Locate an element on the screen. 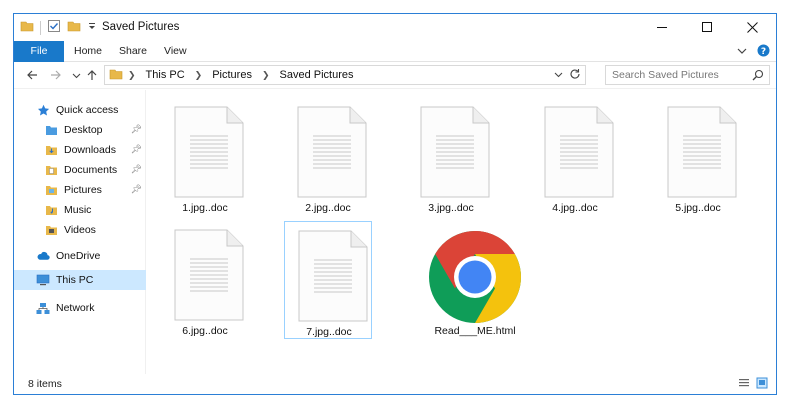  quick-access-toolbar is located at coordinates (58, 27).